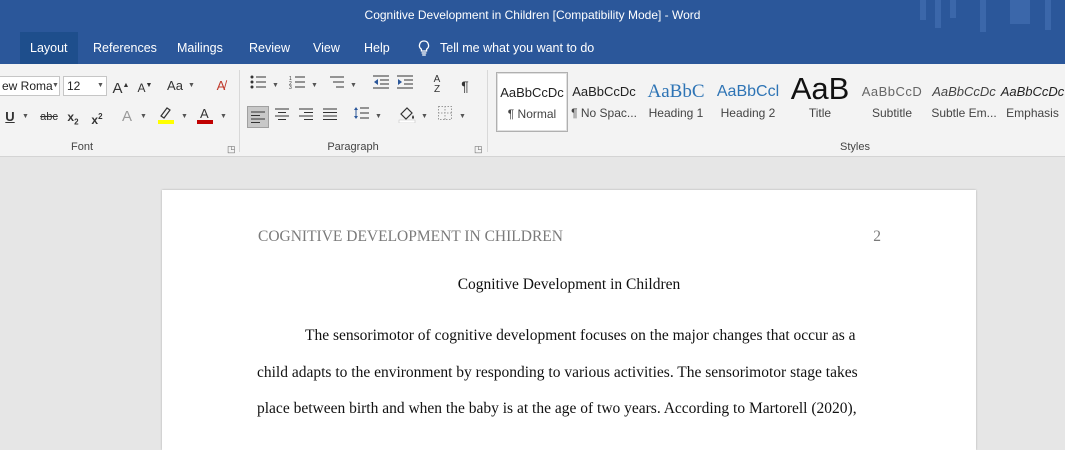 This screenshot has height=450, width=1065. I want to click on decrease-indent-icon, so click(381, 85).